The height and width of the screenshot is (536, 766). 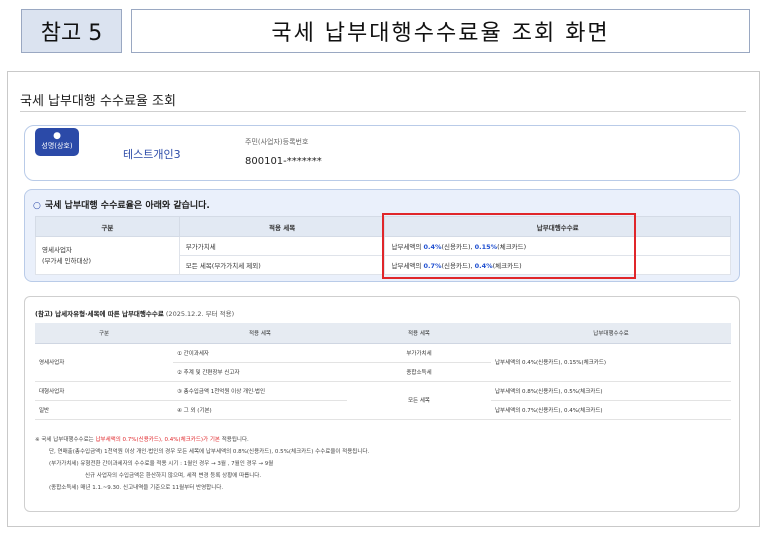 What do you see at coordinates (419, 372) in the screenshot?
I see `item-cell: 종합소득세` at bounding box center [419, 372].